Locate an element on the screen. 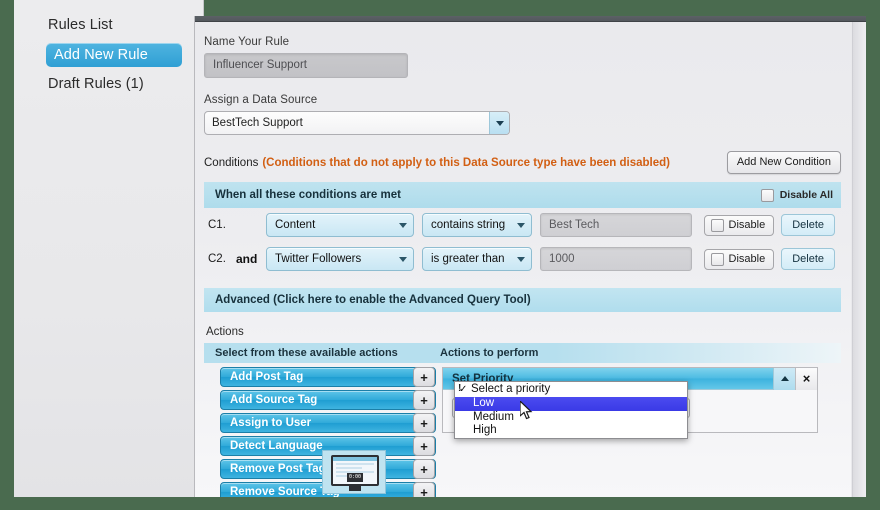  conditions-band-label: When all these conditions are met is located at coordinates (308, 195).